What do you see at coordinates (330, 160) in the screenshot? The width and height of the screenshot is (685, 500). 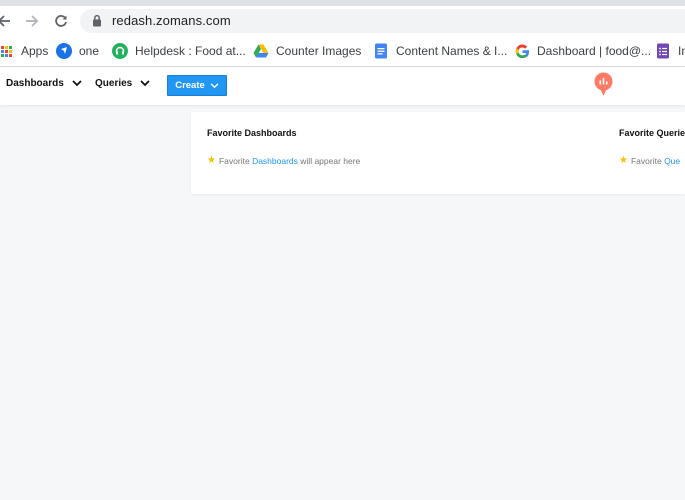 I see `favorite-dashboards-suffix: will appear here` at bounding box center [330, 160].